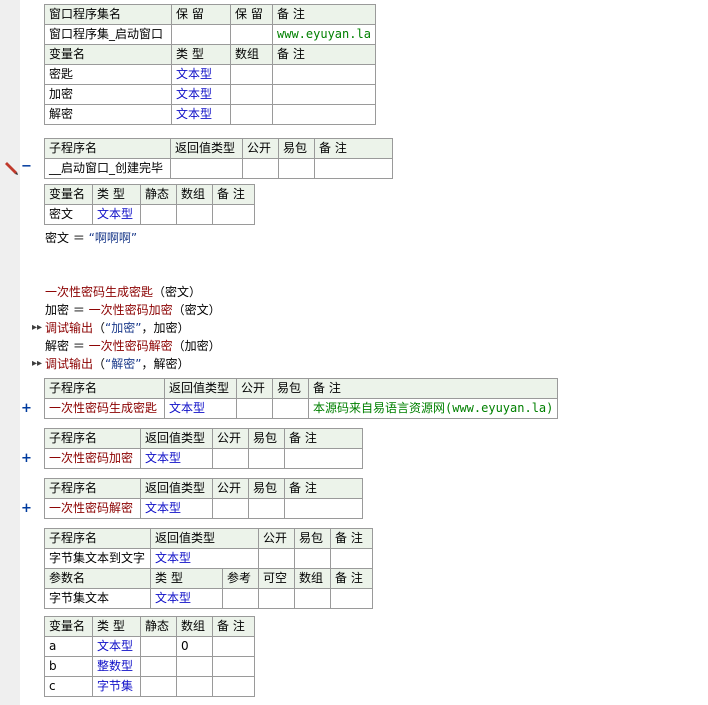 Image resolution: width=708 pixels, height=705 pixels. What do you see at coordinates (57, 310) in the screenshot?
I see `code-var: 加密` at bounding box center [57, 310].